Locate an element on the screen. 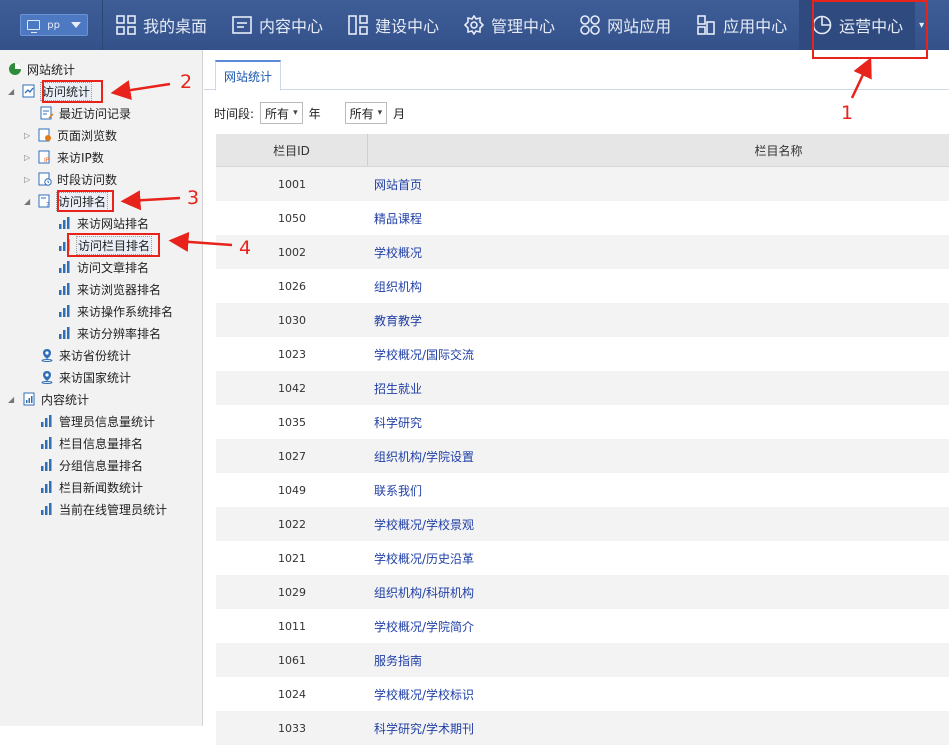 This screenshot has width=949, height=745. nav-app-center: 应用中心 is located at coordinates (741, 25).